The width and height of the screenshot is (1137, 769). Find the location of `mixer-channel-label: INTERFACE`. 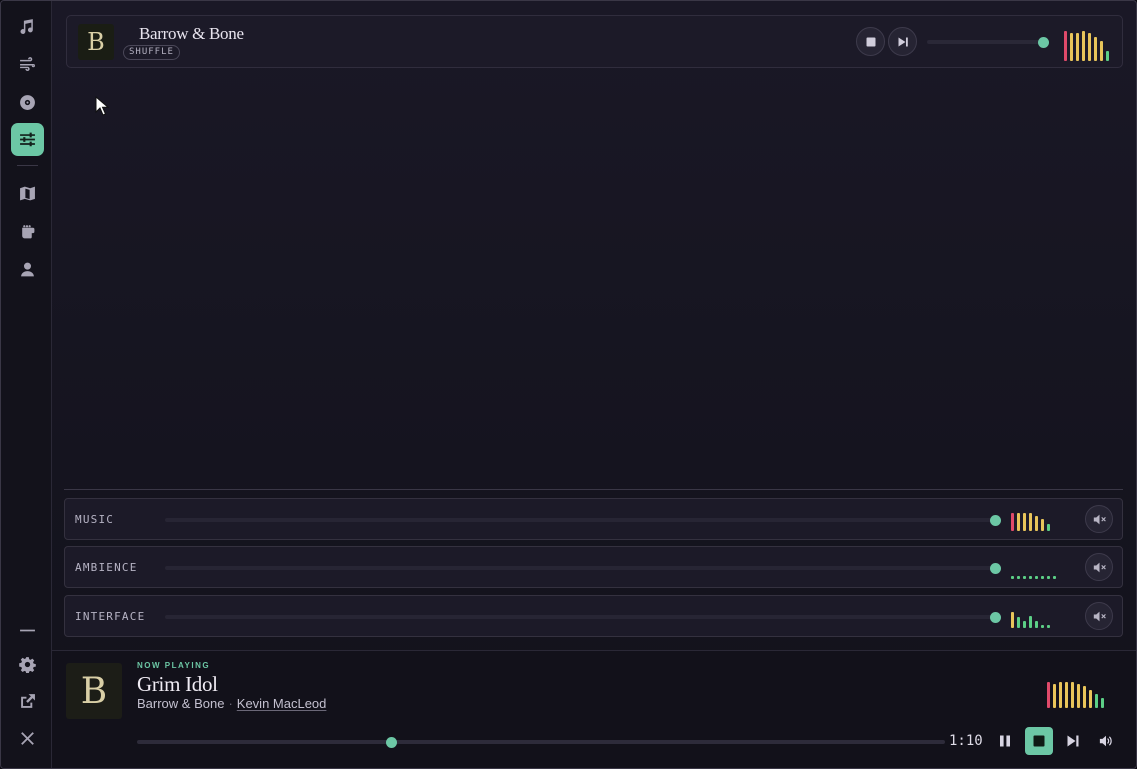

mixer-channel-label: INTERFACE is located at coordinates (110, 616).